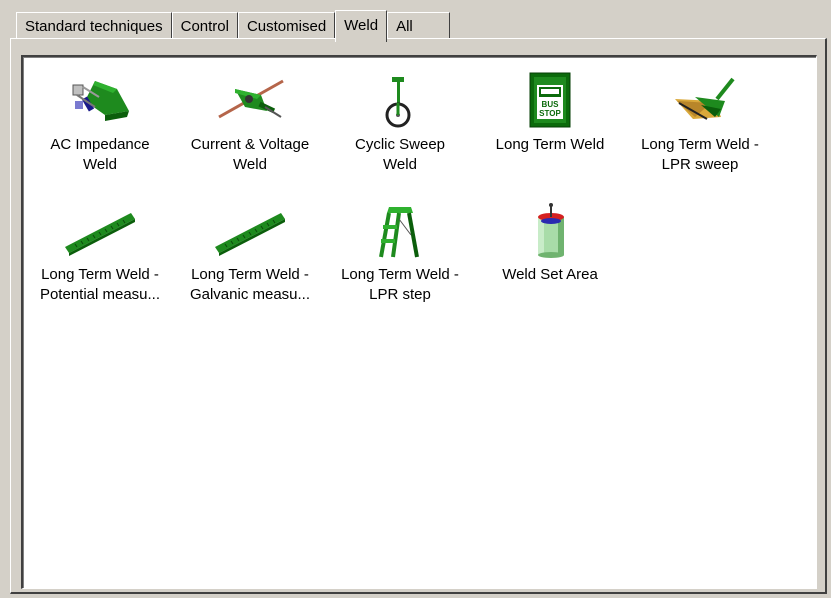  I want to click on unicycle-icon, so click(398, 102).